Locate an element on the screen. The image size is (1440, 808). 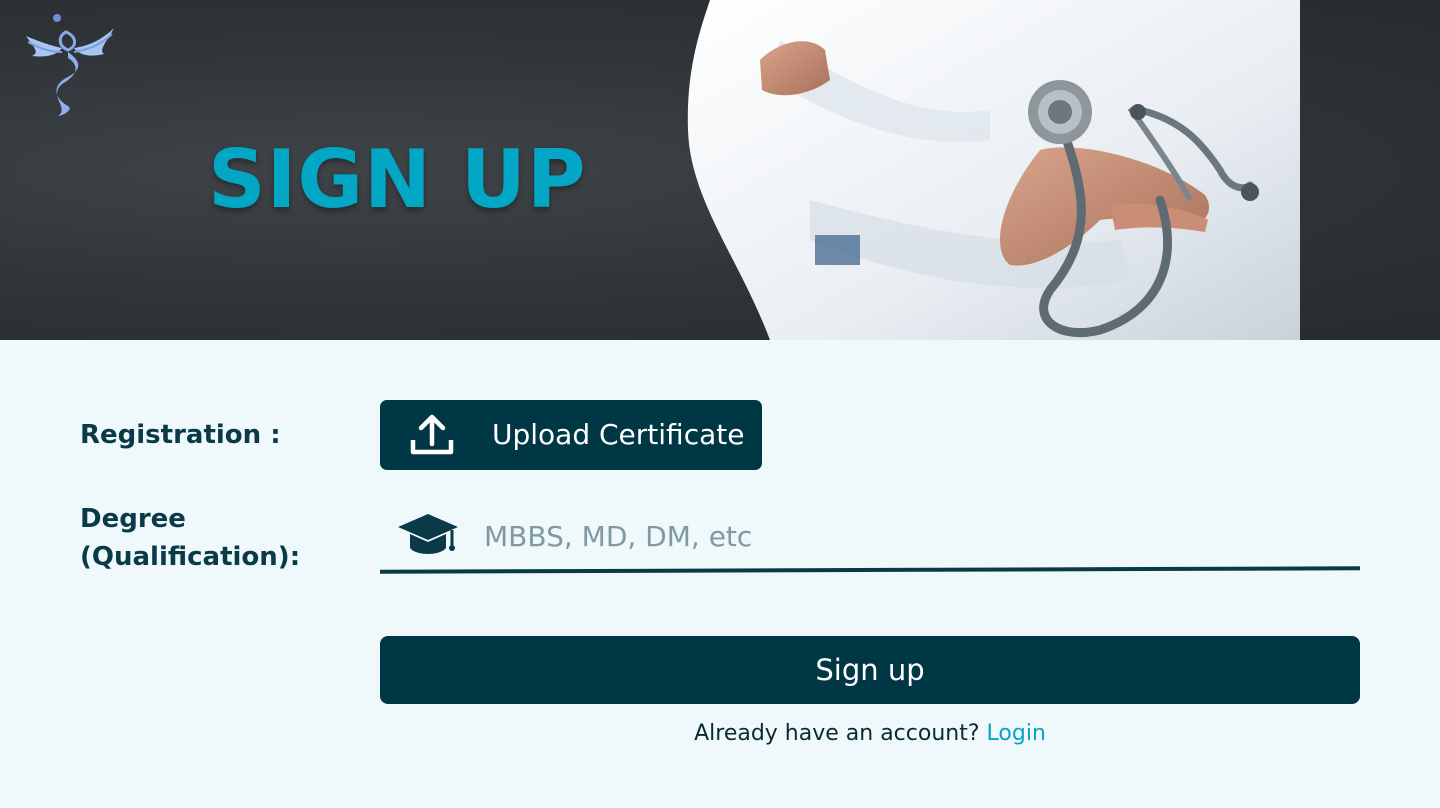
login-prompt-row: Already have an account? Login is located at coordinates (870, 734).